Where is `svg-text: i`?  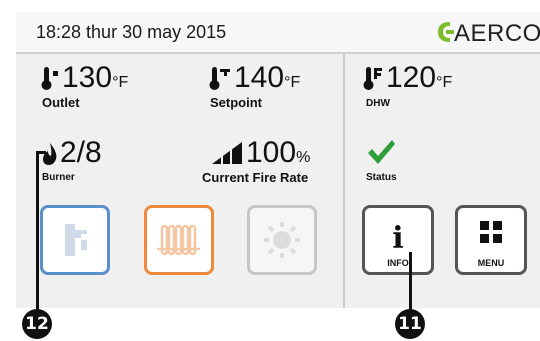
svg-text: i is located at coordinates (397, 238).